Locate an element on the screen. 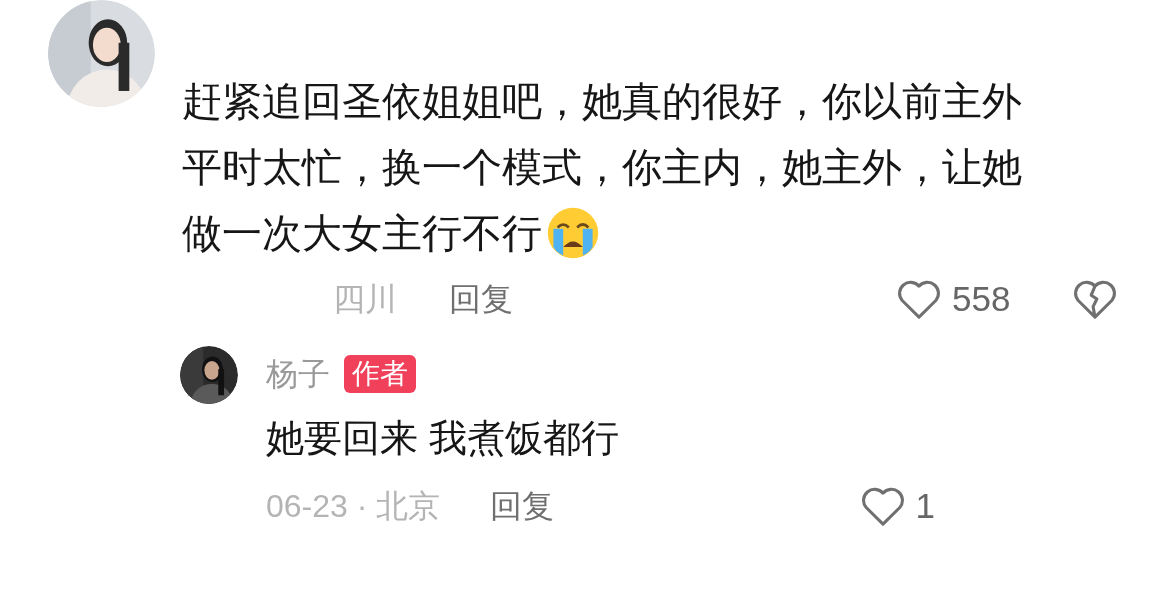 The image size is (1175, 593). author-badge: 作者 is located at coordinates (380, 374).